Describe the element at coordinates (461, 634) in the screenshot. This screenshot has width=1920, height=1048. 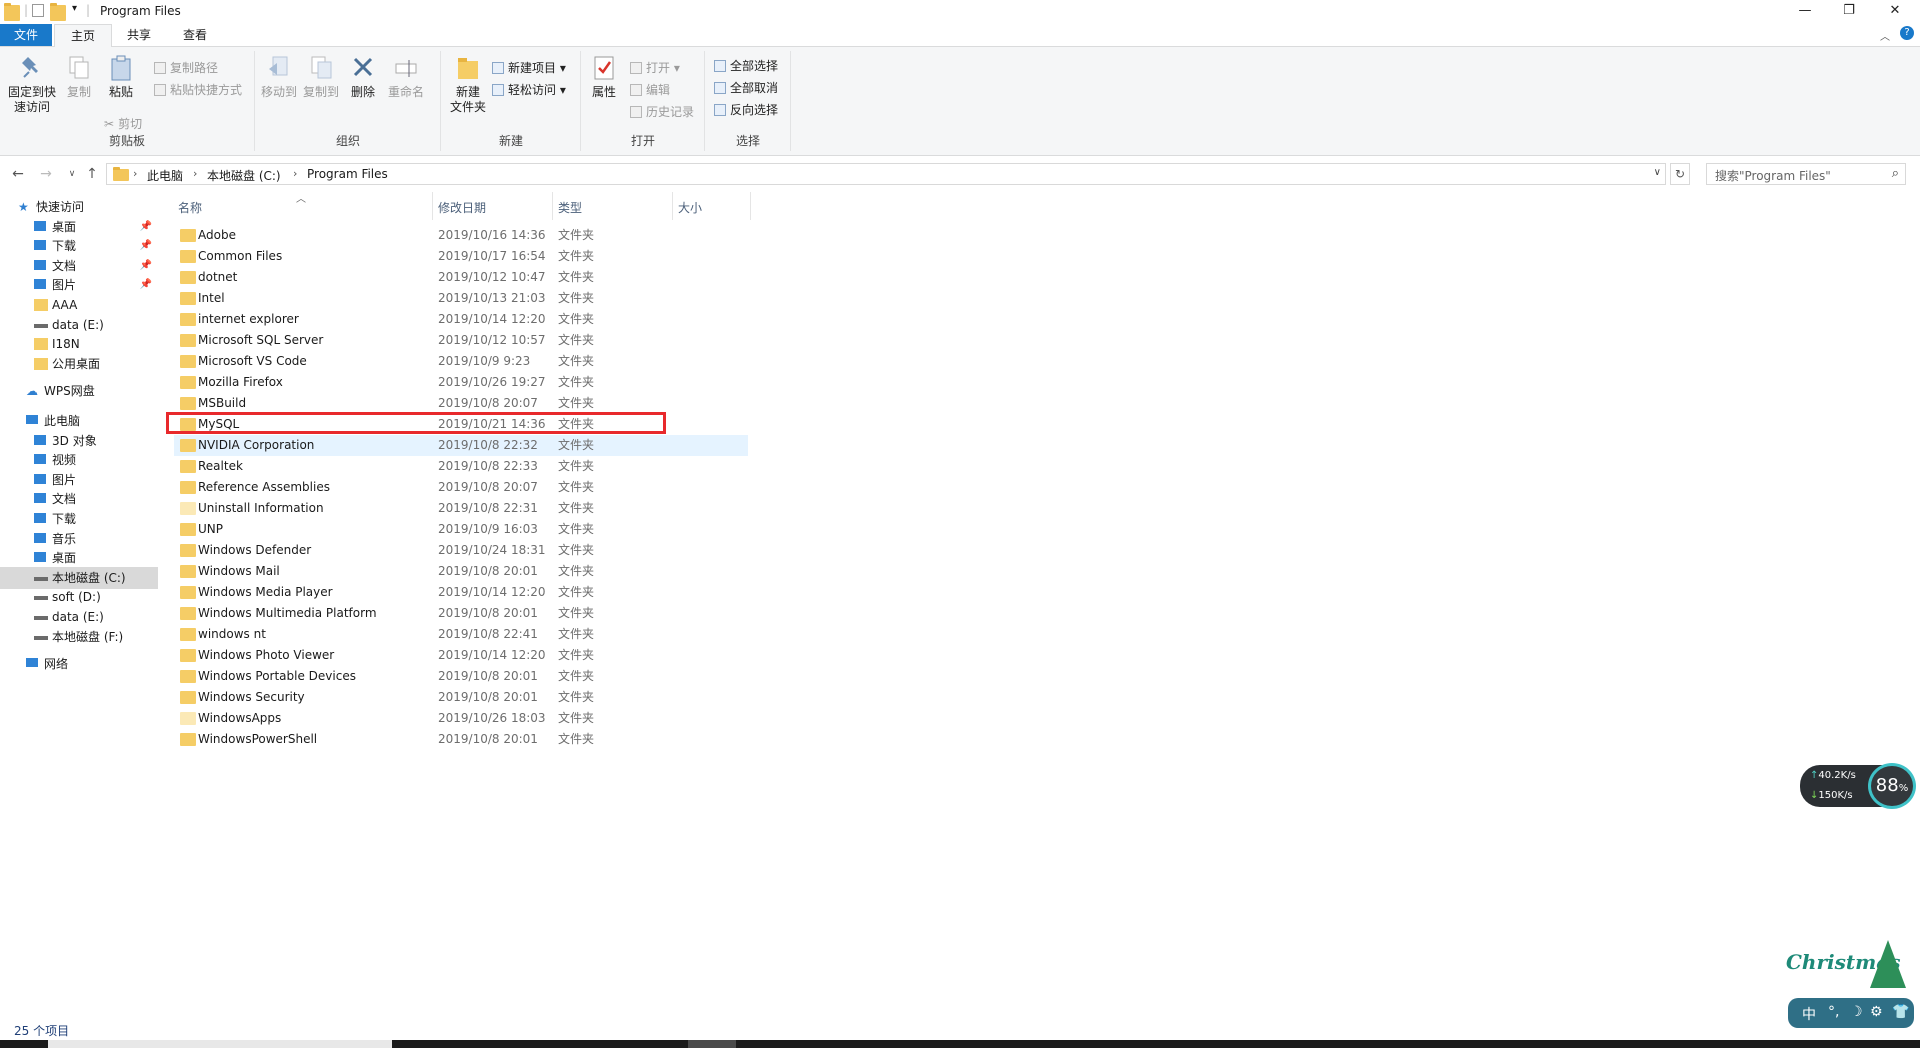
I see `table-row: windows nt 2019/10/8 22:41 文件夹` at that location.